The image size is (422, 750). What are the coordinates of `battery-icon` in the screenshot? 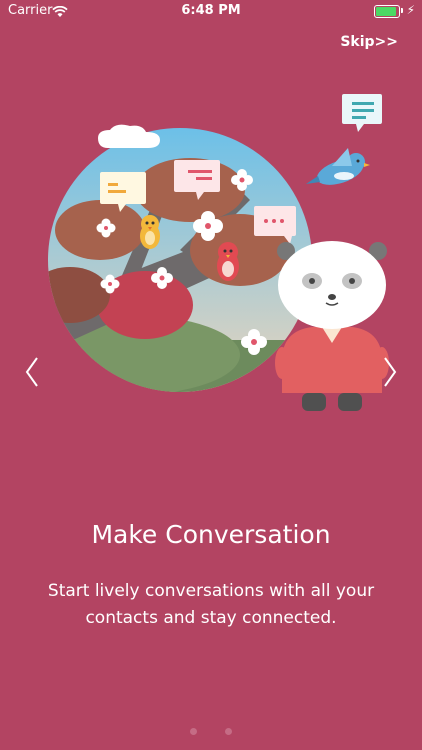 It's located at (387, 11).